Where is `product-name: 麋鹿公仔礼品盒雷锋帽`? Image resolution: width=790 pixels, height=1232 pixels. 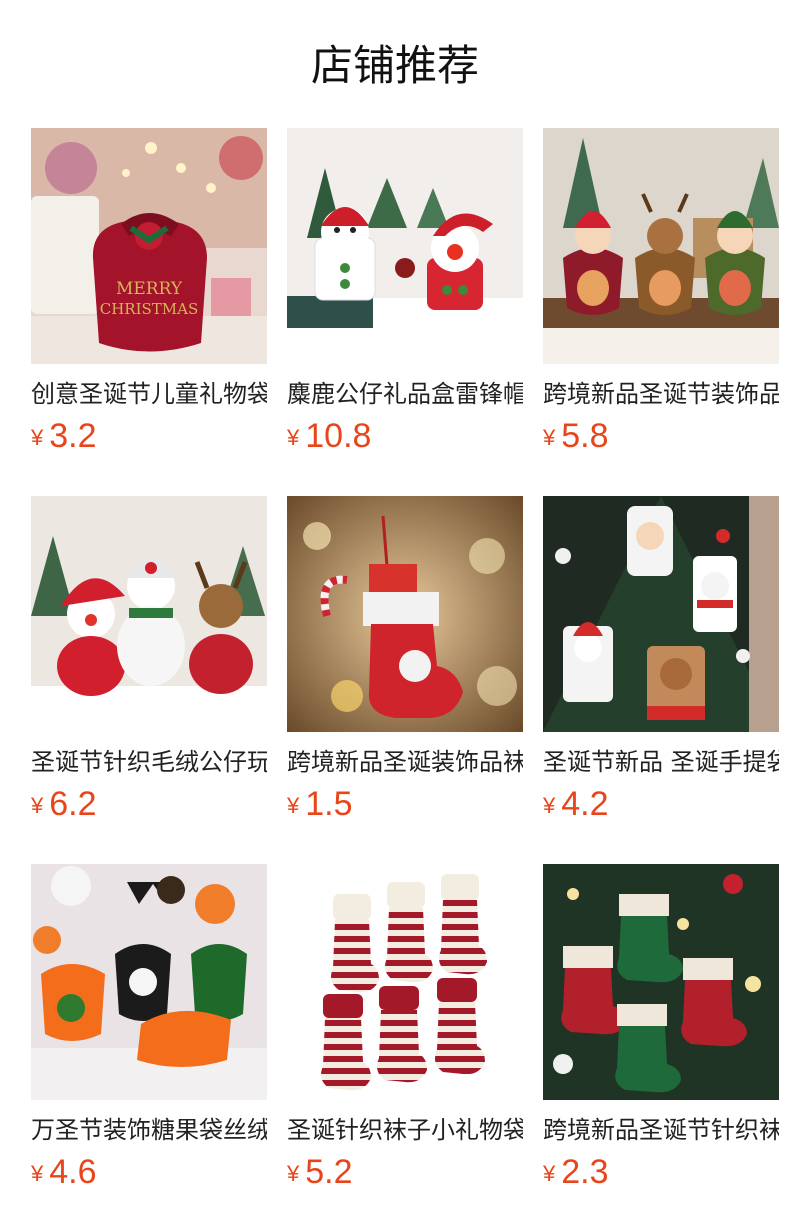 product-name: 麋鹿公仔礼品盒雷锋帽 is located at coordinates (405, 394).